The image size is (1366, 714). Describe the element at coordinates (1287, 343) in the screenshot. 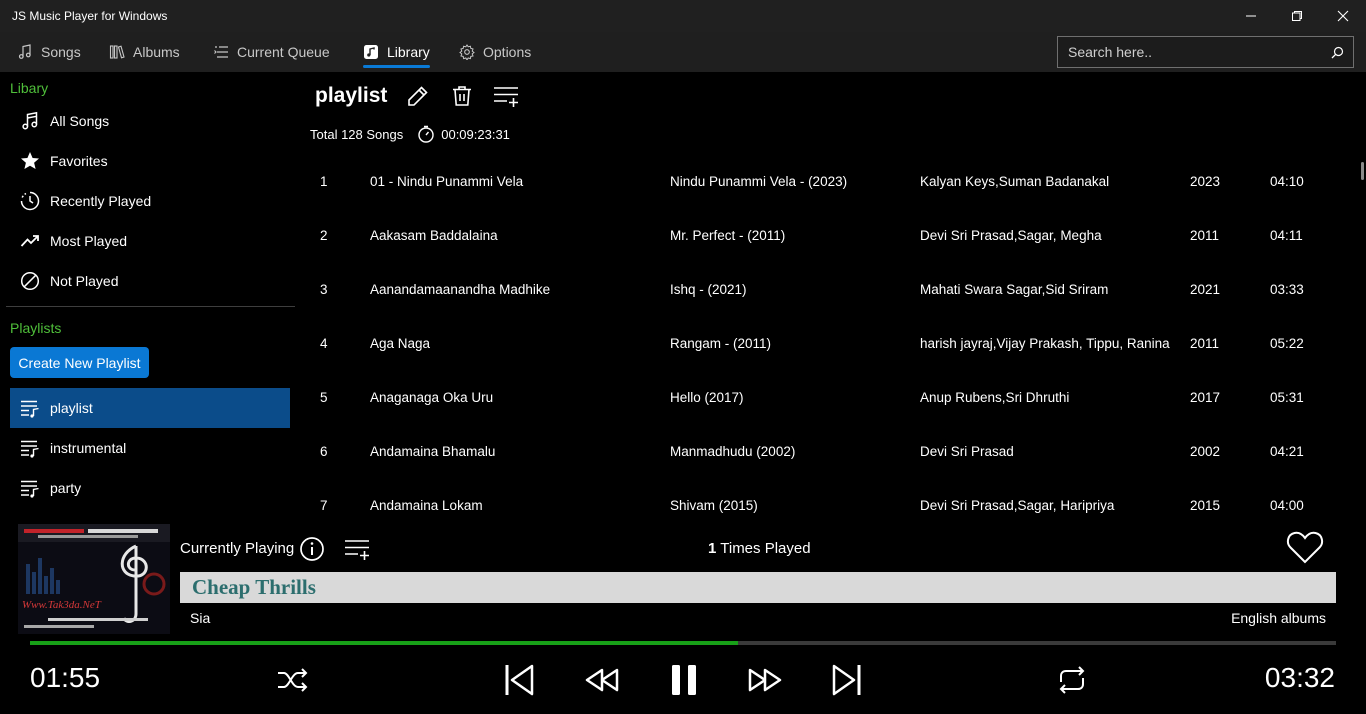

I see `song-duration: 05:22` at that location.